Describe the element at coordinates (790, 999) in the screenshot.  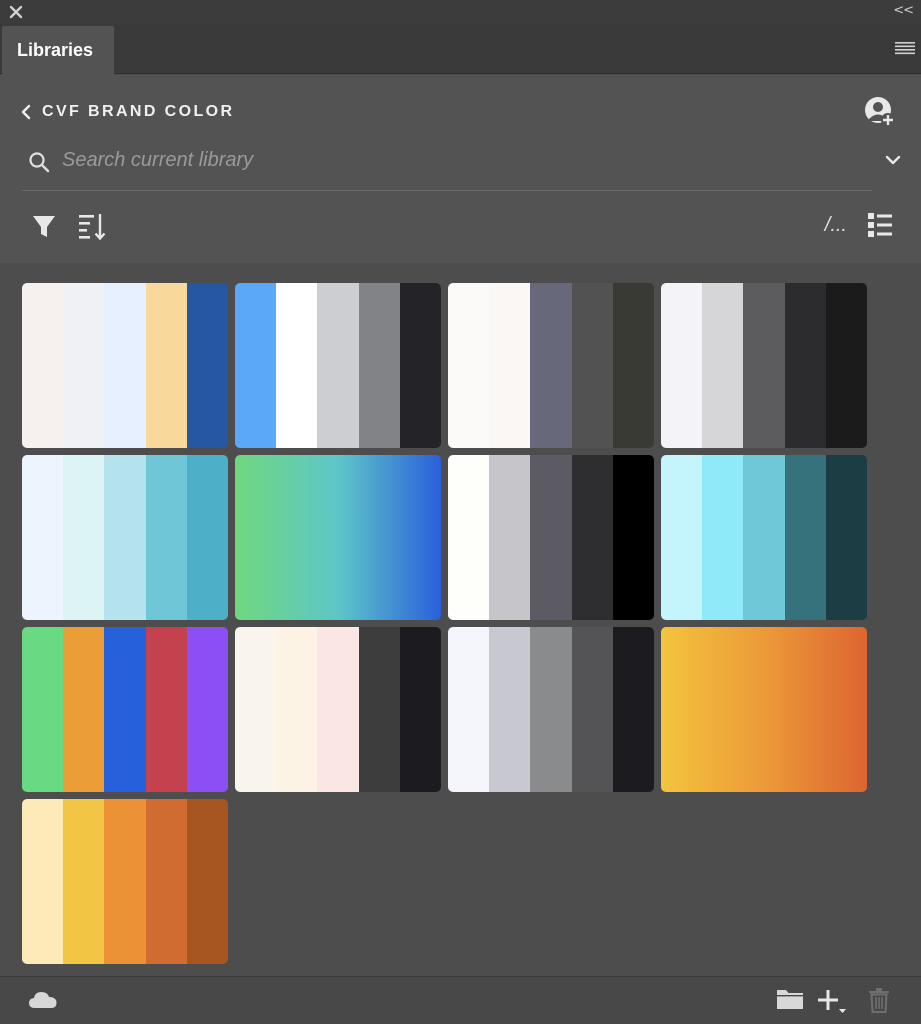
I see `folder-icon` at that location.